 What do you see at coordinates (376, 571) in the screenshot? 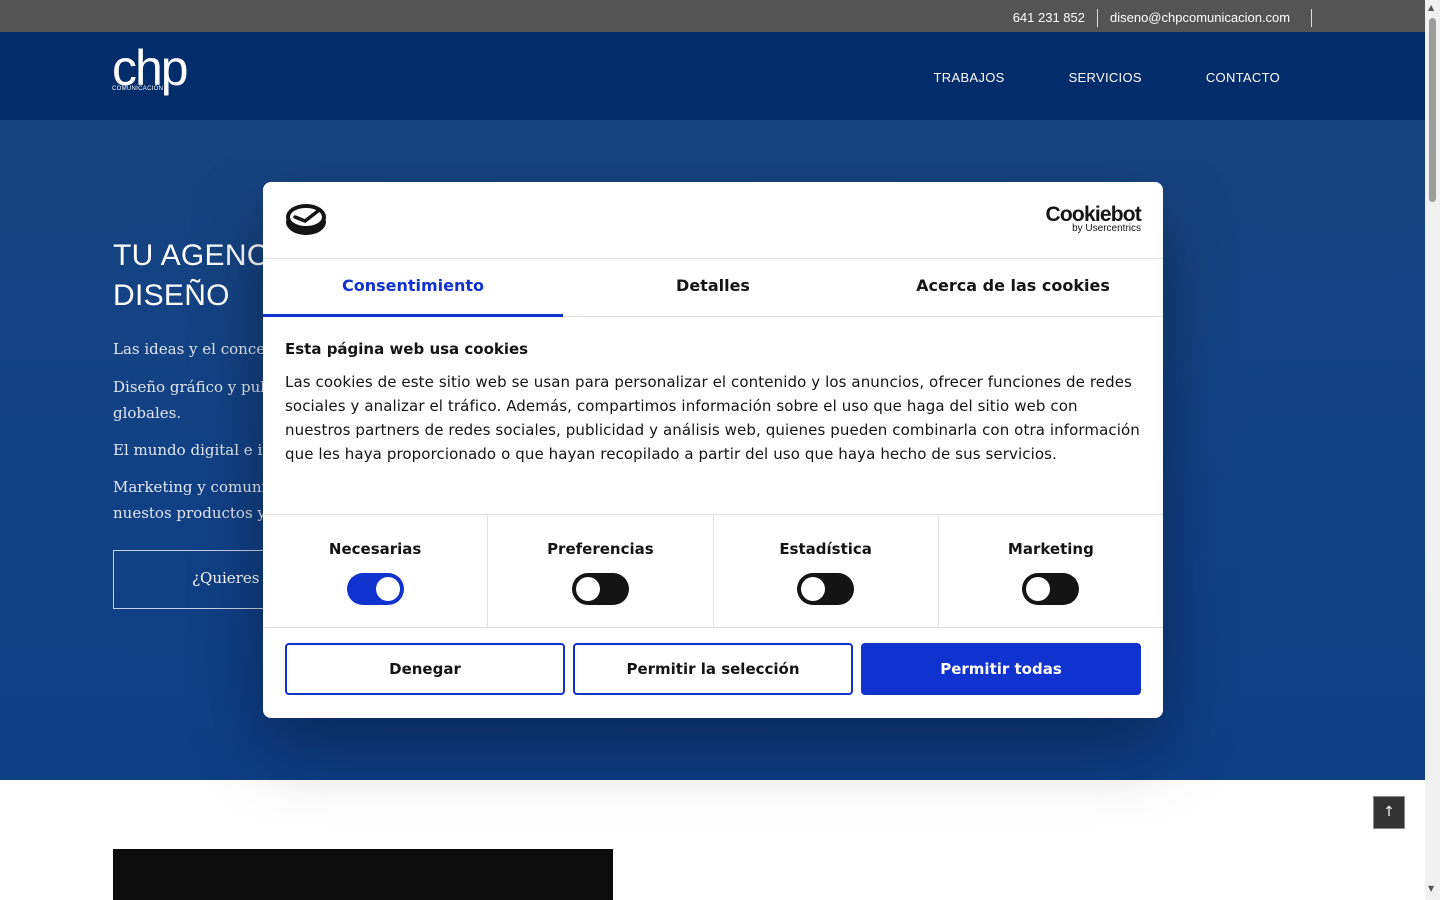
I see `toggle-necesarias: Necesarias` at bounding box center [376, 571].